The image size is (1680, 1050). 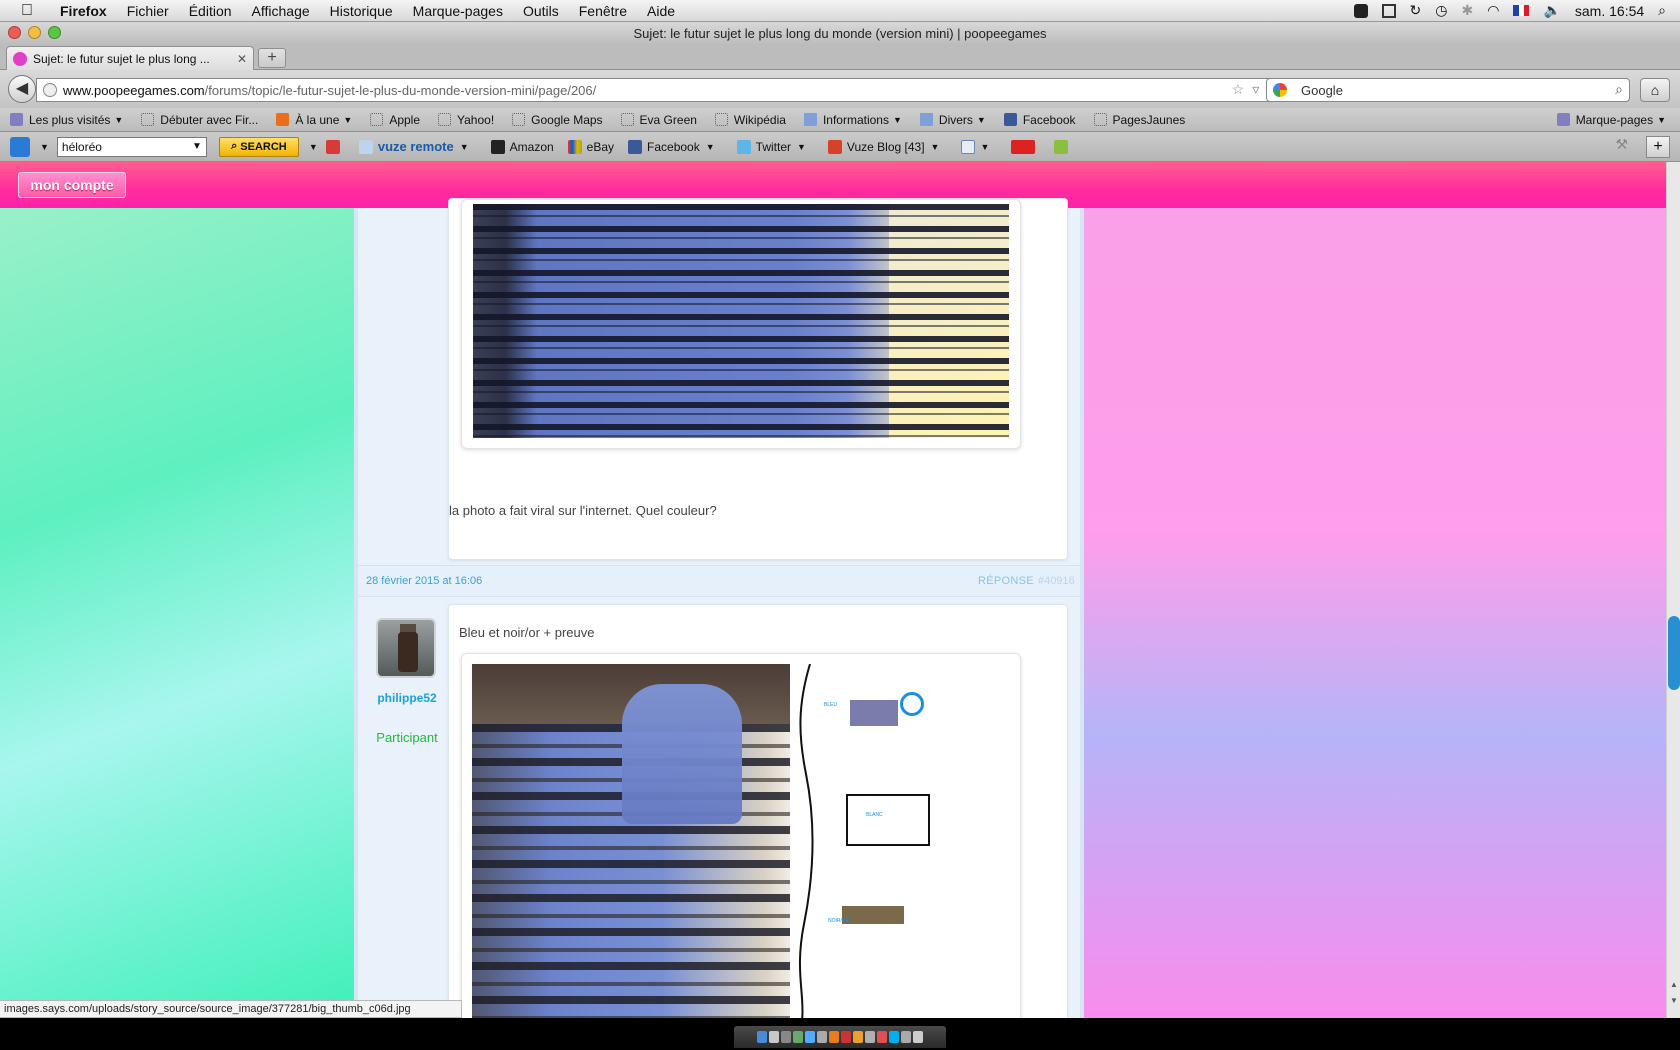 I want to click on mail-button: ▼, so click(x=979, y=146).